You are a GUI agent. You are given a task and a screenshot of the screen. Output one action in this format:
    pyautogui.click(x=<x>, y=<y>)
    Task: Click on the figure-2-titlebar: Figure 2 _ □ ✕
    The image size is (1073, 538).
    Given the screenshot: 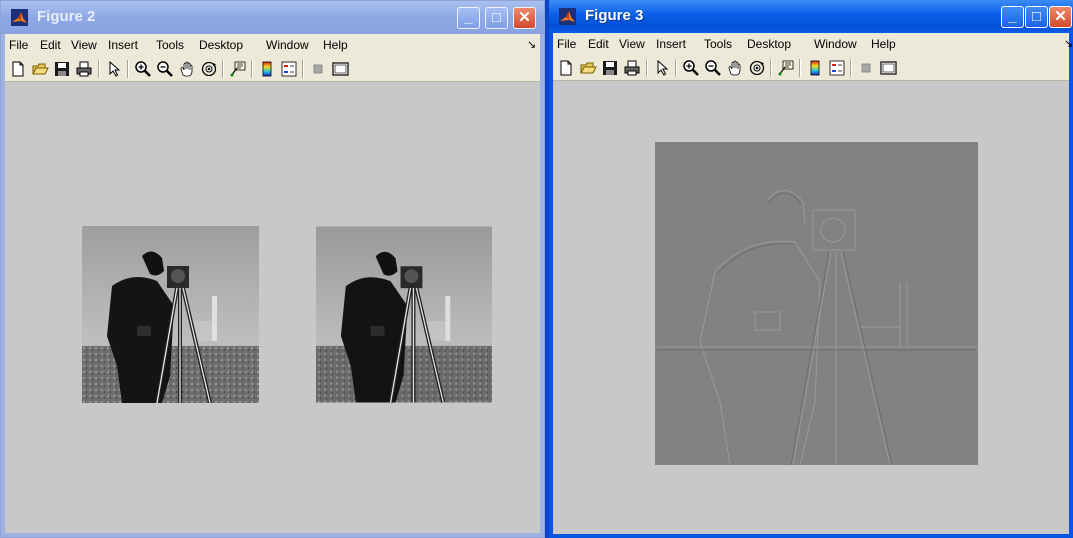 What is the action you would take?
    pyautogui.click(x=272, y=17)
    